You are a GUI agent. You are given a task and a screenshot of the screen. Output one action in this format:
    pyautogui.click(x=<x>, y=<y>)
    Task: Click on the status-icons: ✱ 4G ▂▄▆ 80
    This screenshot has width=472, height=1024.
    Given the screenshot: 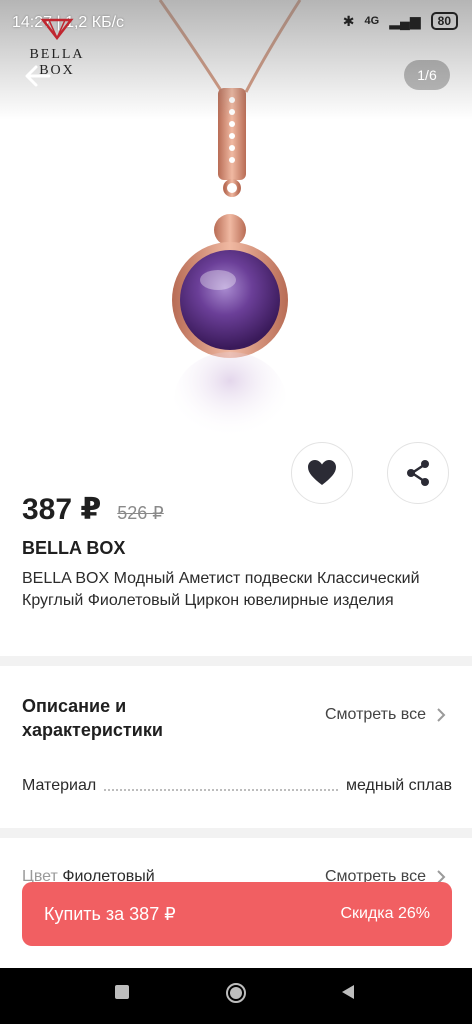 What is the action you would take?
    pyautogui.click(x=400, y=21)
    